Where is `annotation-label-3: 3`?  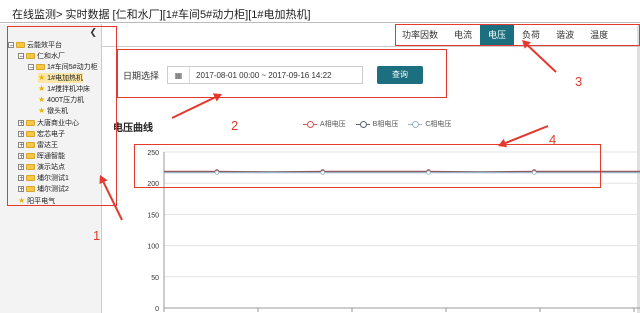 annotation-label-3: 3 is located at coordinates (579, 81).